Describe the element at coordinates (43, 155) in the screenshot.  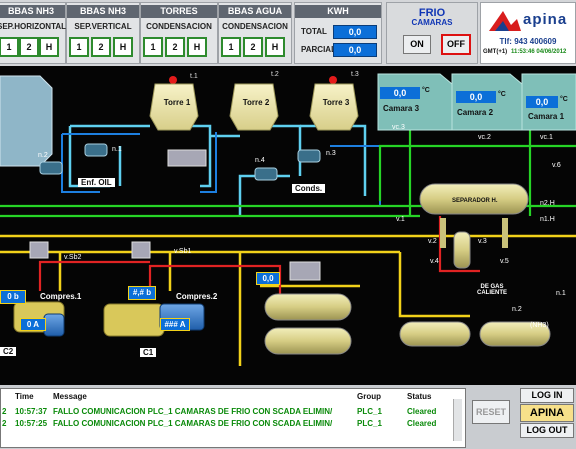
I see `pump-n2-label: n.2` at that location.